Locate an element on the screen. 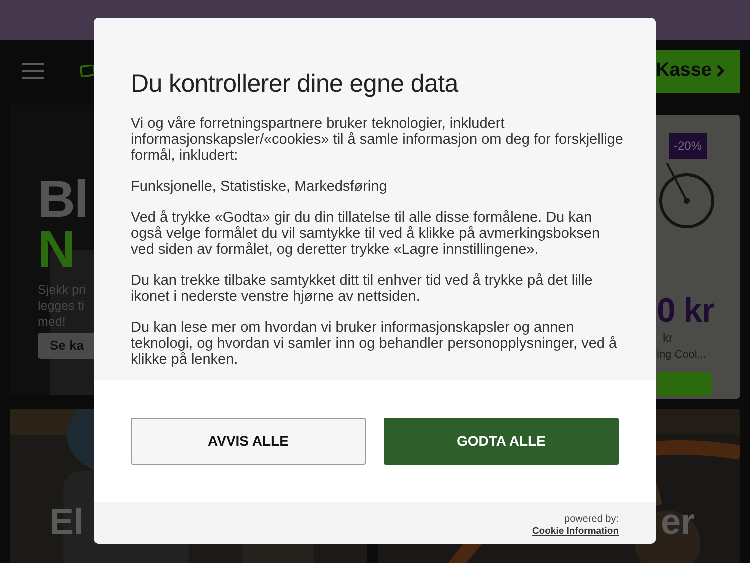  tile-title: er is located at coordinates (677, 522).